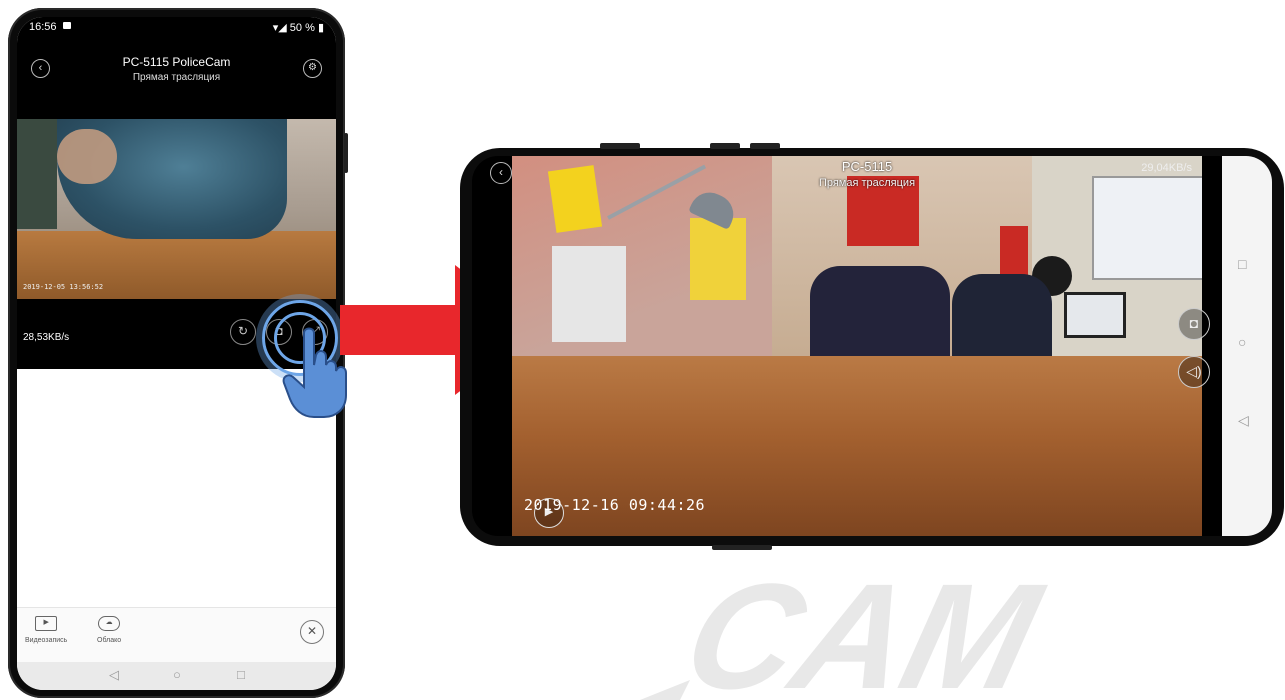 The image size is (1285, 700). What do you see at coordinates (742, 547) in the screenshot?
I see `phone-bottom-button` at bounding box center [742, 547].